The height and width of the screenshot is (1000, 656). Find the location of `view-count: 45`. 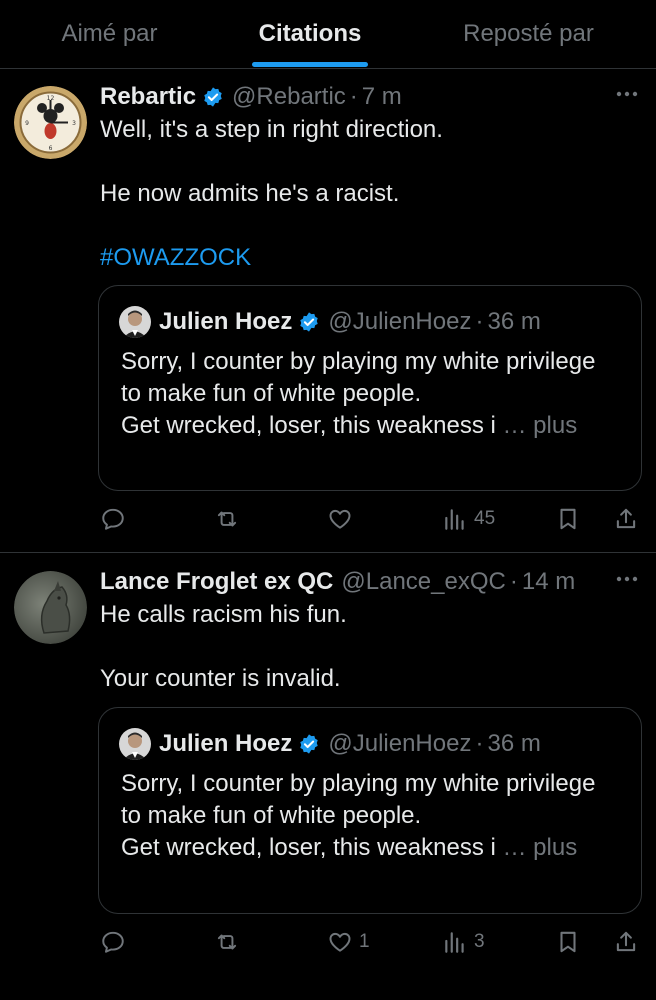

view-count: 45 is located at coordinates (485, 518).